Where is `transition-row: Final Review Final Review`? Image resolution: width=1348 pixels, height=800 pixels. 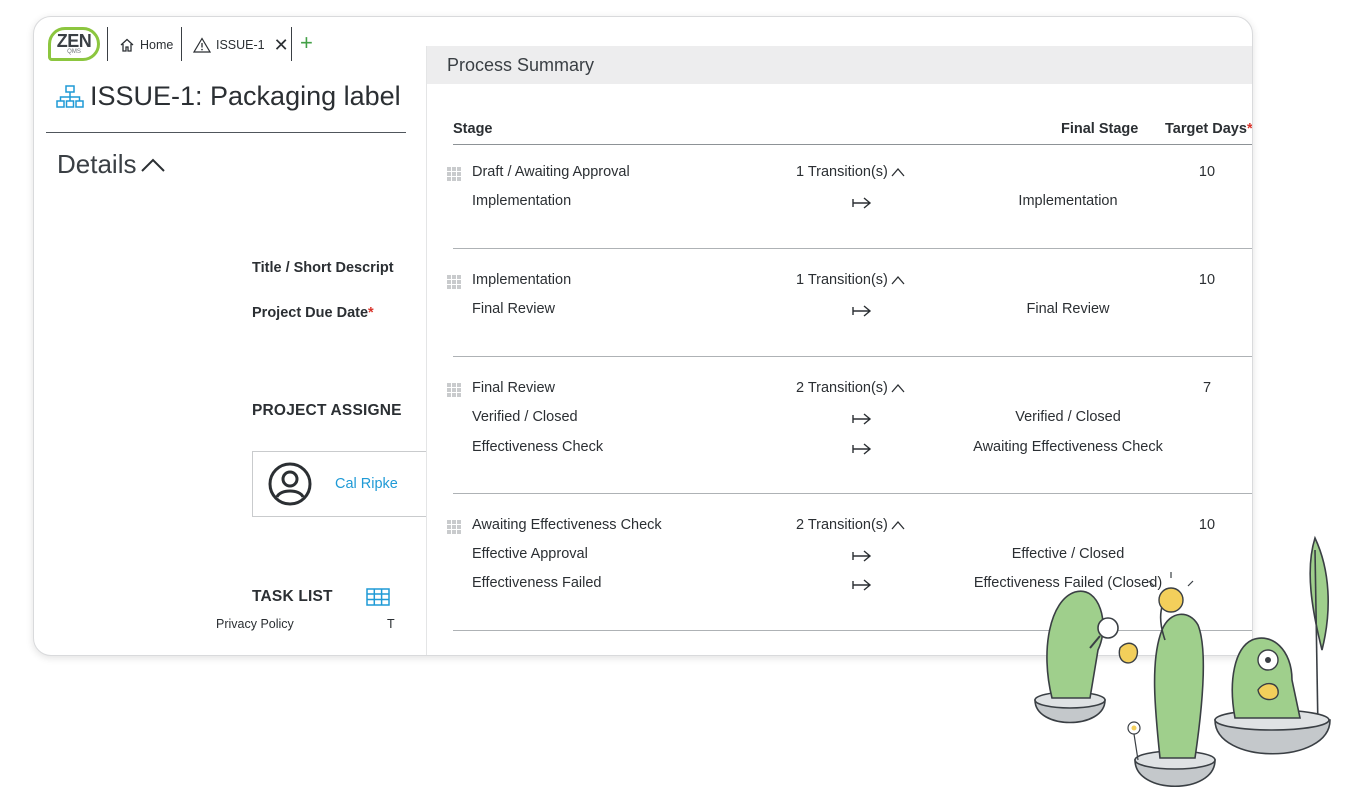 transition-row: Final Review Final Review is located at coordinates (839, 311).